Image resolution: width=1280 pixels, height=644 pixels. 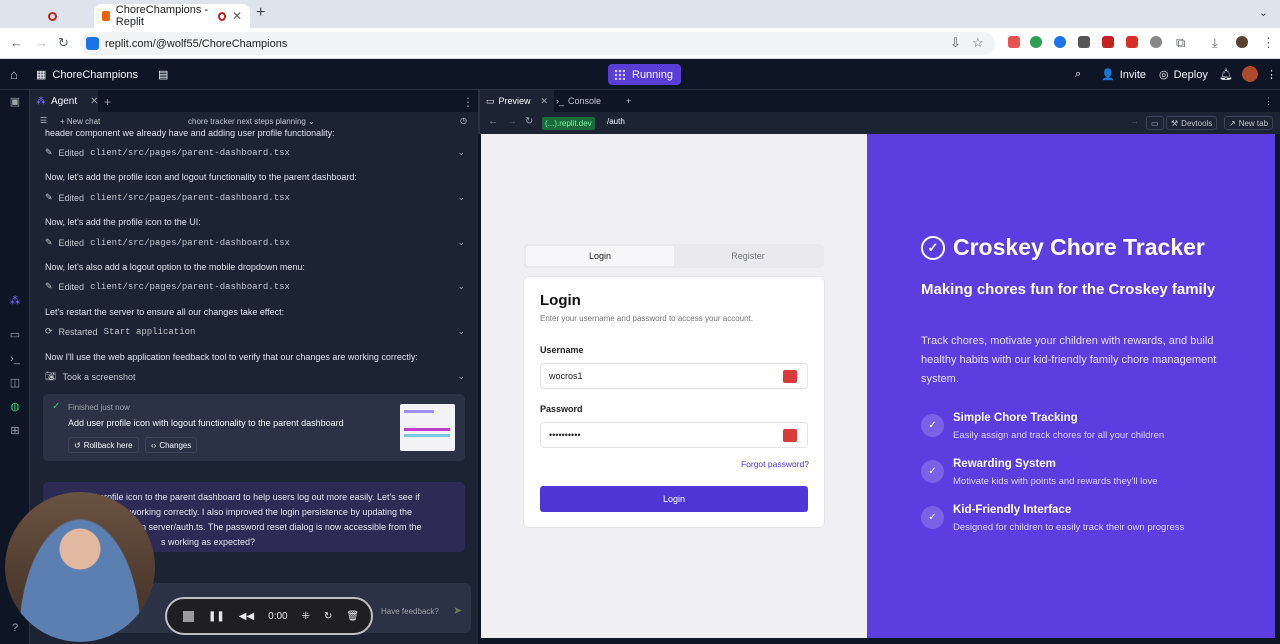 I want to click on browser-tab-recording, so click(x=66, y=16).